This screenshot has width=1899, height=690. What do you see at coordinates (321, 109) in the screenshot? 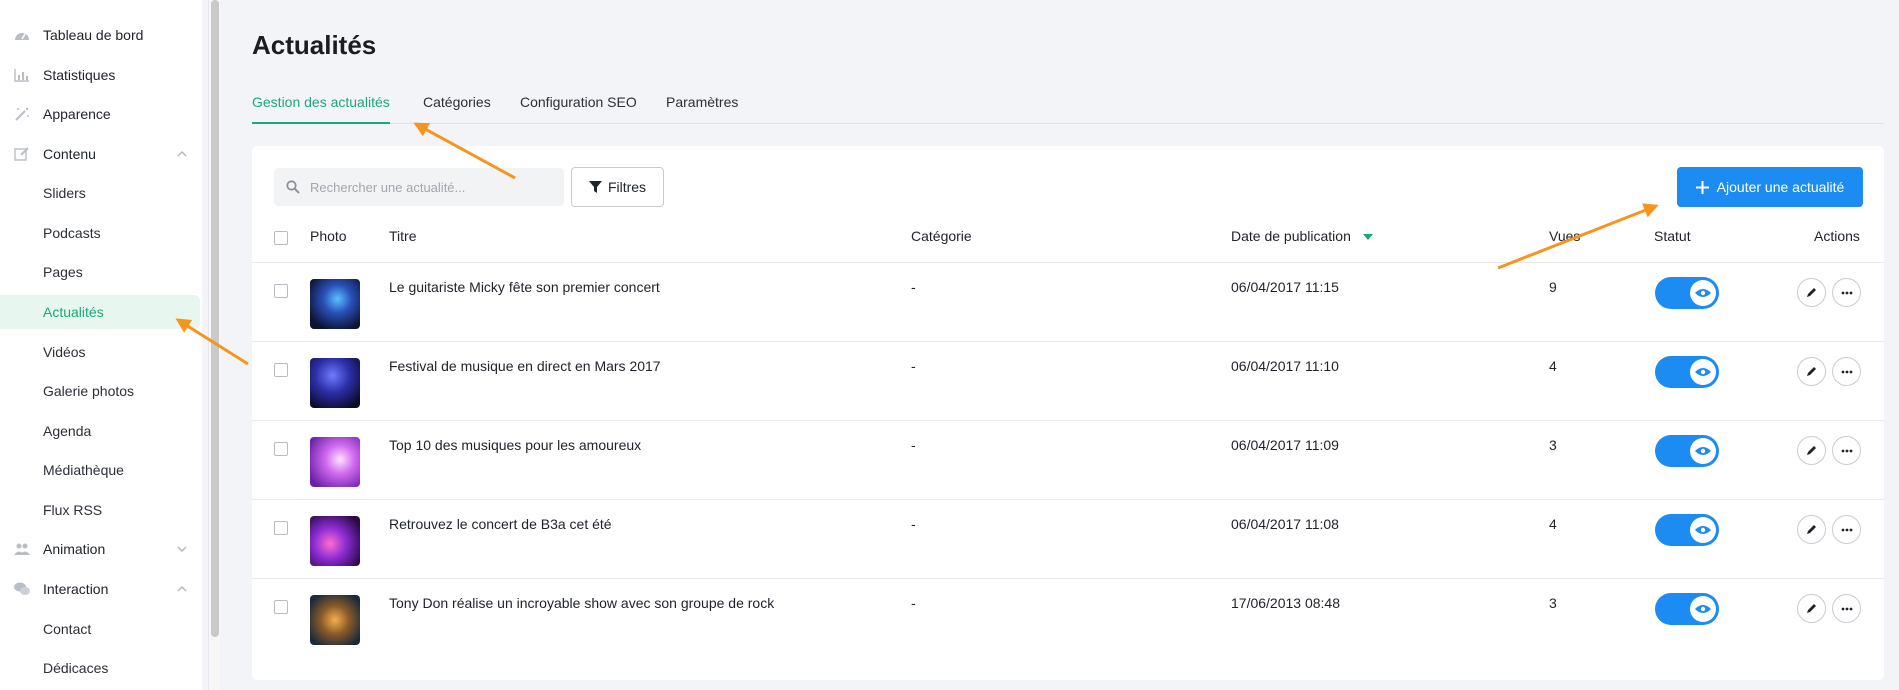
I see `tab-news-management: Gestion des actualités` at bounding box center [321, 109].